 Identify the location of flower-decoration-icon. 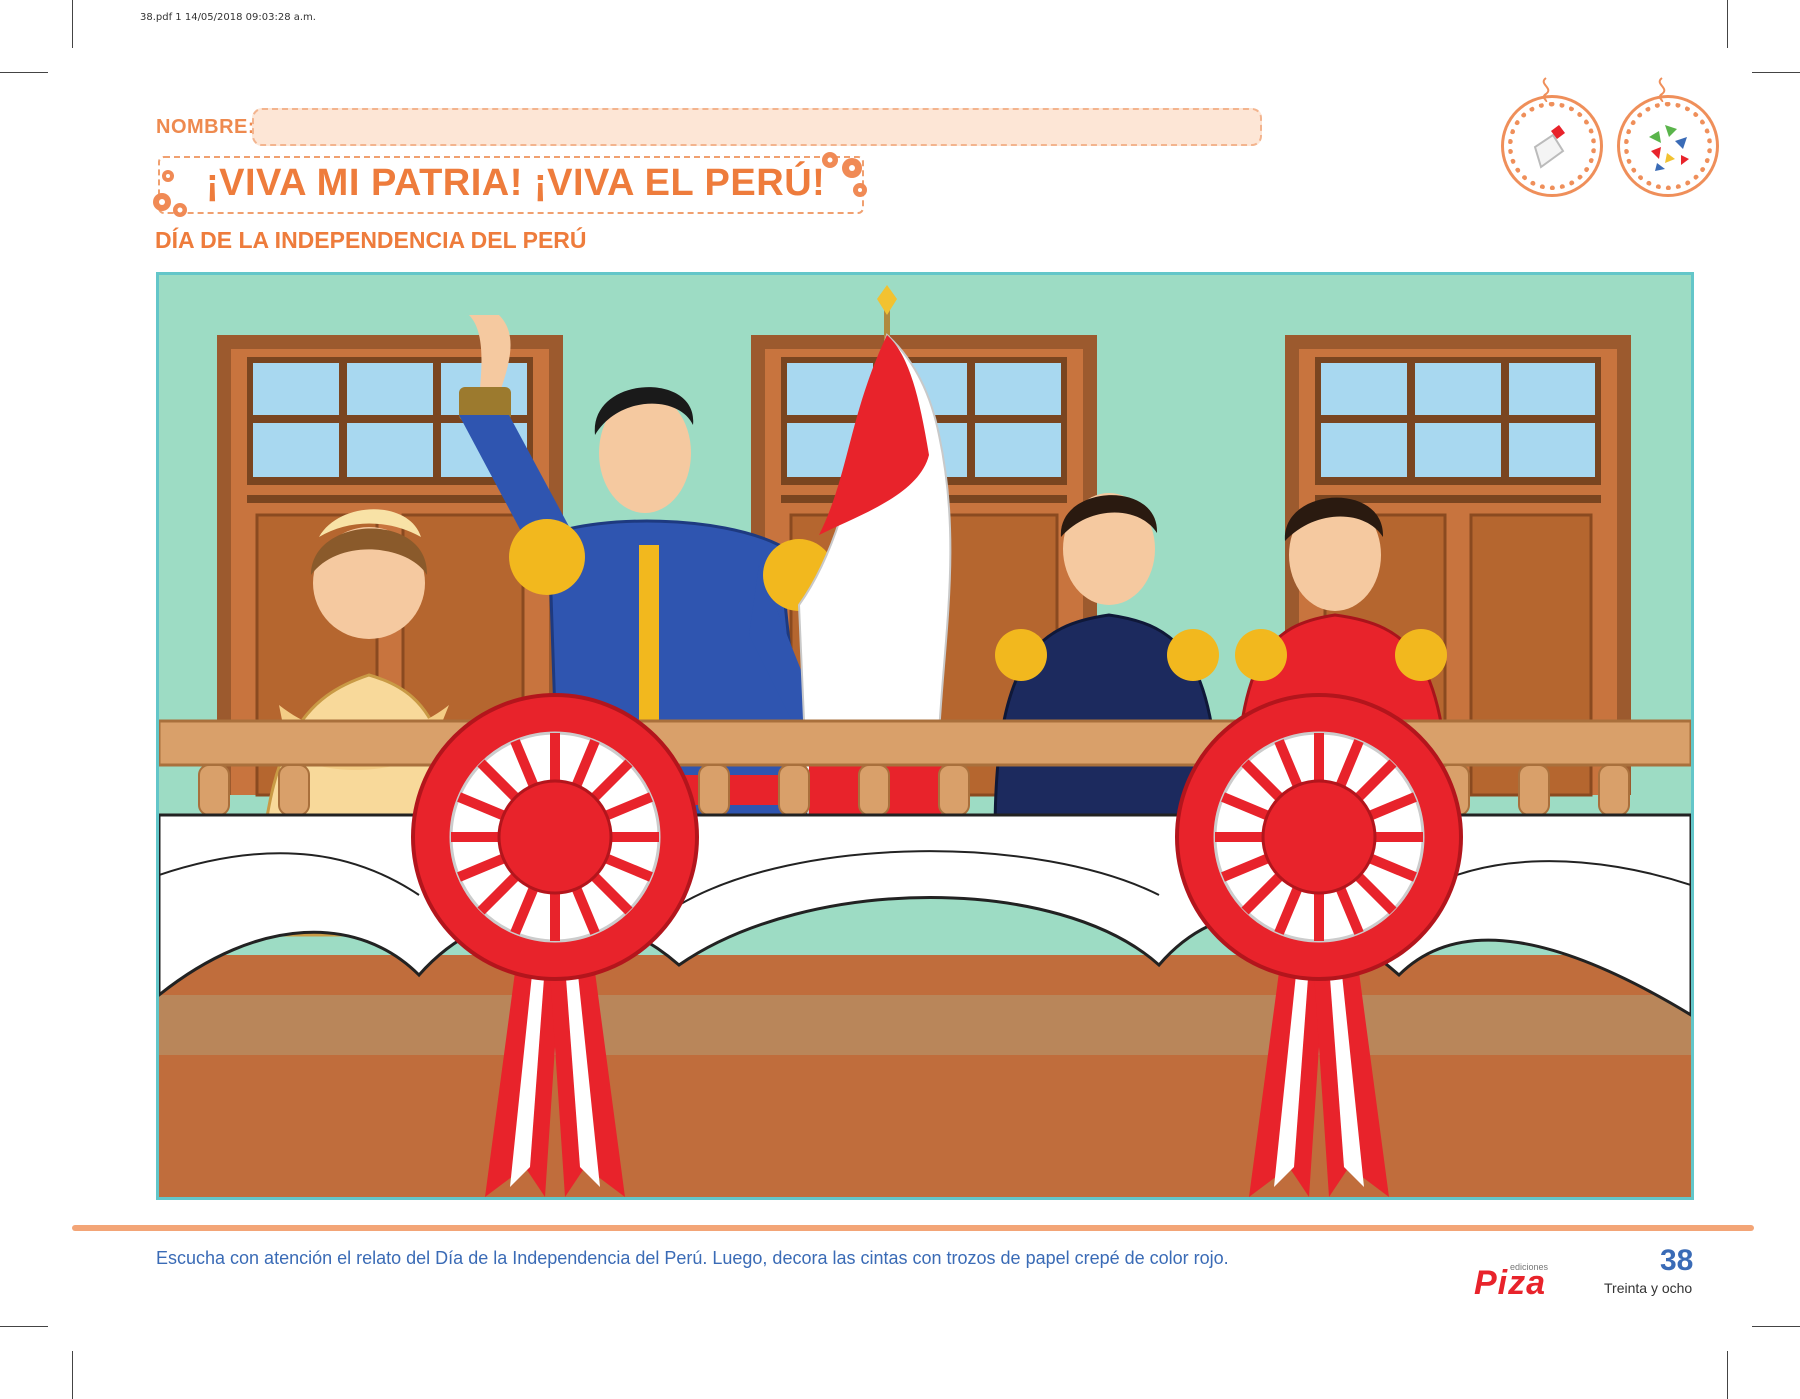
(170, 193).